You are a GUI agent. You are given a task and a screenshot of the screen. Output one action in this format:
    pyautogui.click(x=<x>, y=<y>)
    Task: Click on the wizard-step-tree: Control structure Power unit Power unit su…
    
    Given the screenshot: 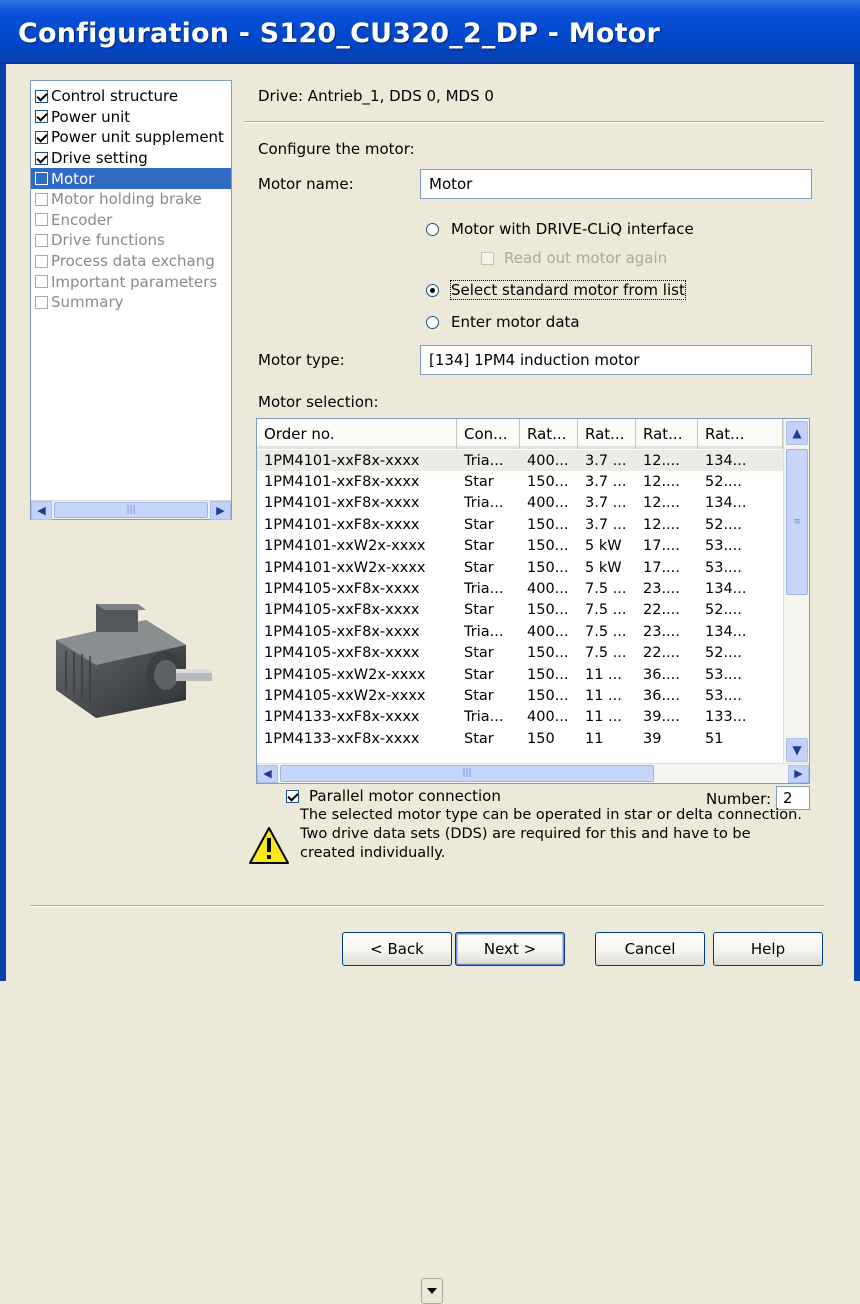 What is the action you would take?
    pyautogui.click(x=131, y=300)
    